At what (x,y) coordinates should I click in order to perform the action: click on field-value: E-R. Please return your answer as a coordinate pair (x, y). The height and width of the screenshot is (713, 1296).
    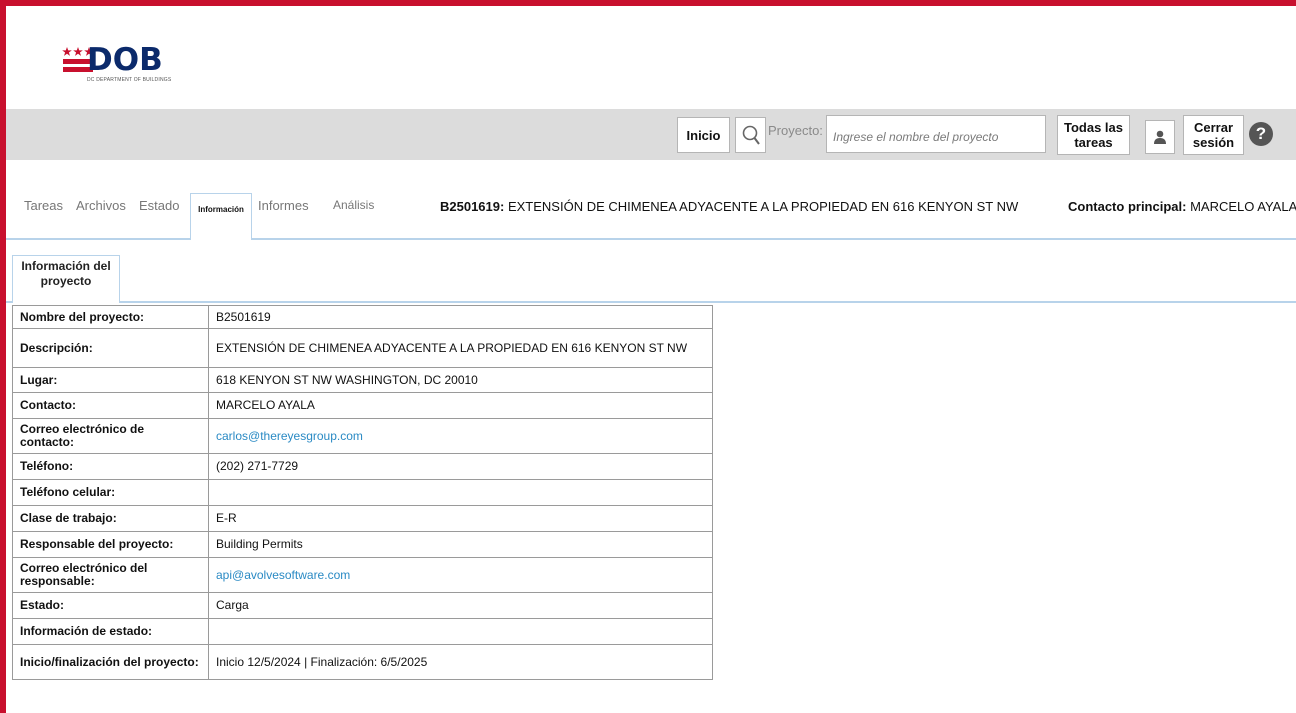
    Looking at the image, I should click on (460, 518).